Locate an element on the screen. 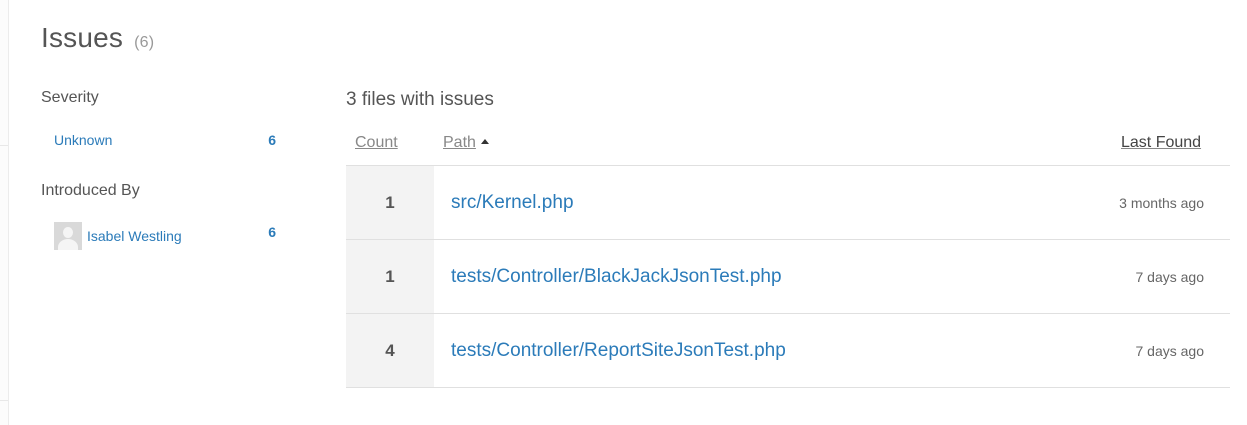  files-heading: 3 files with issues is located at coordinates (420, 99).